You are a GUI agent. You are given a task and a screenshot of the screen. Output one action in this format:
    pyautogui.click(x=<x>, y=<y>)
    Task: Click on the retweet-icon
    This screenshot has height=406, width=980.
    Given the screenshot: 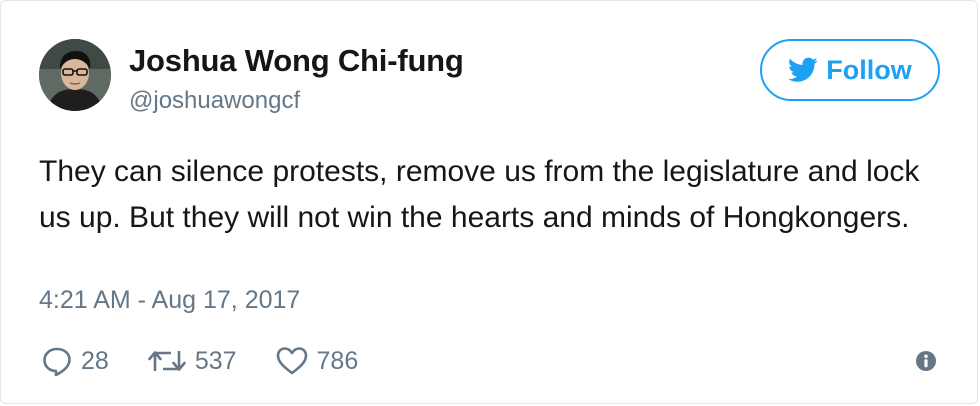 What is the action you would take?
    pyautogui.click(x=167, y=361)
    